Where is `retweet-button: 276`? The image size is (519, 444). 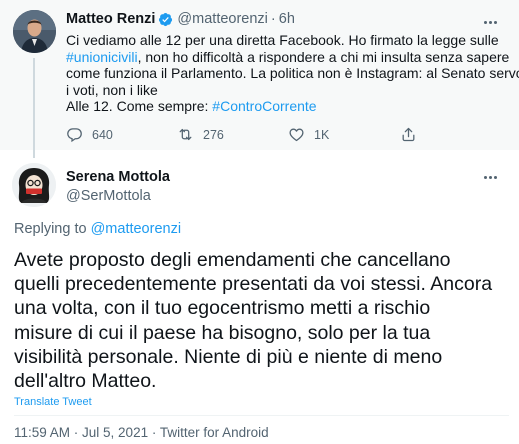 retweet-button: 276 is located at coordinates (200, 134).